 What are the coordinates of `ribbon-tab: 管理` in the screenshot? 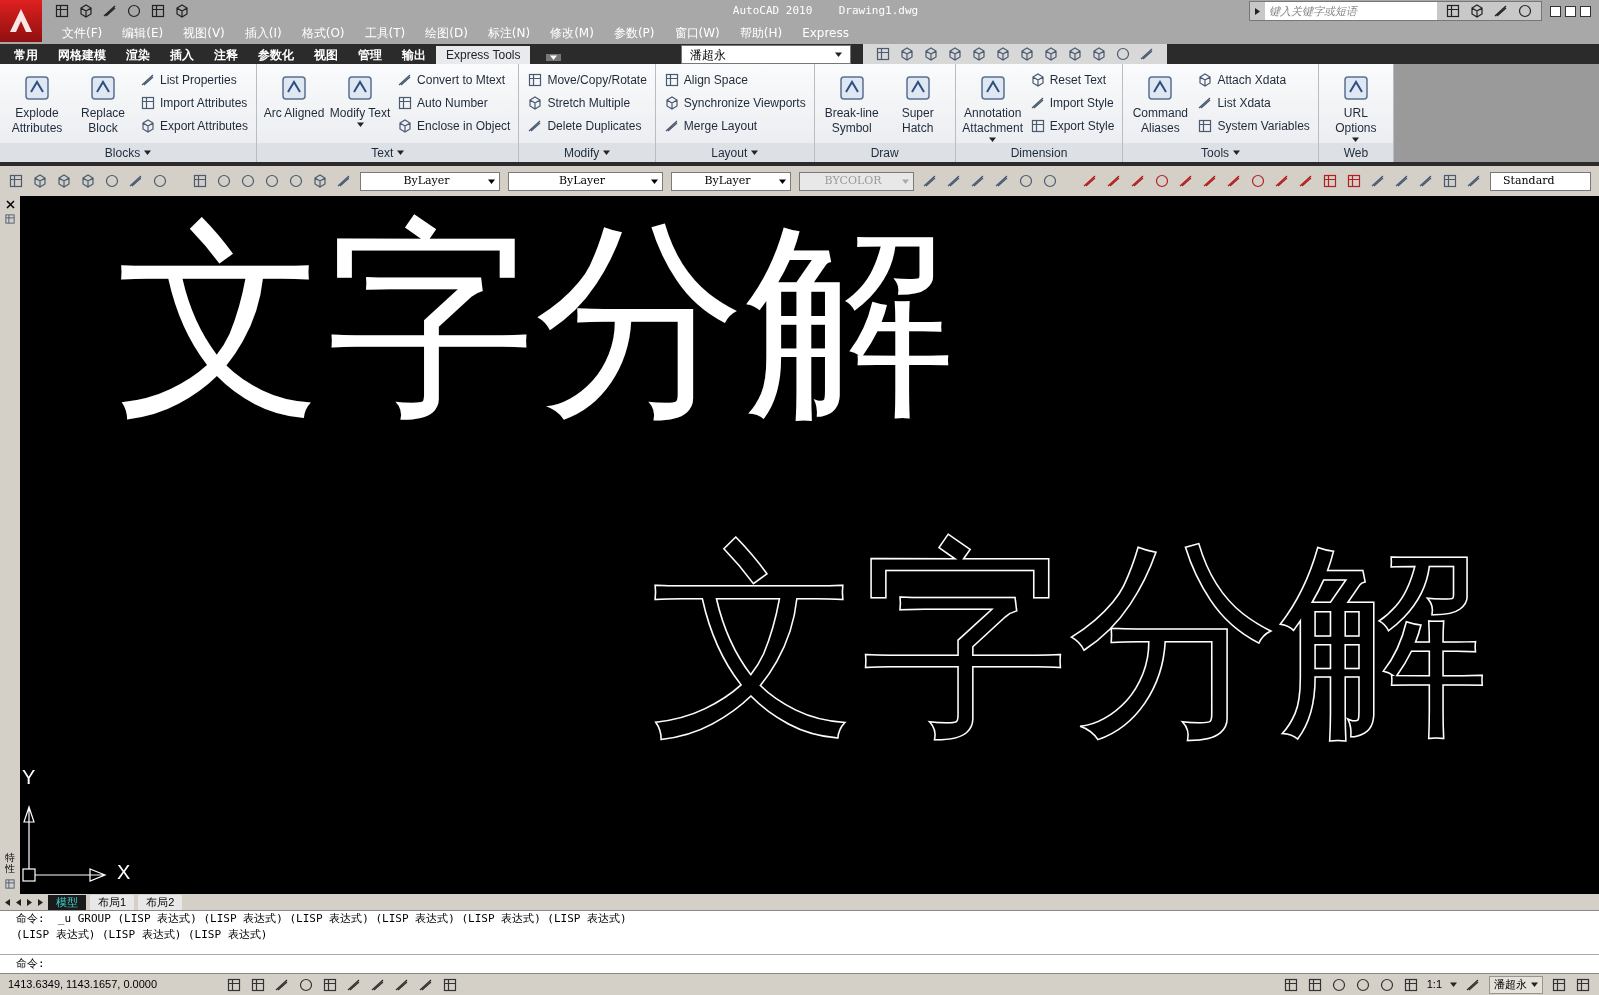 It's located at (370, 55).